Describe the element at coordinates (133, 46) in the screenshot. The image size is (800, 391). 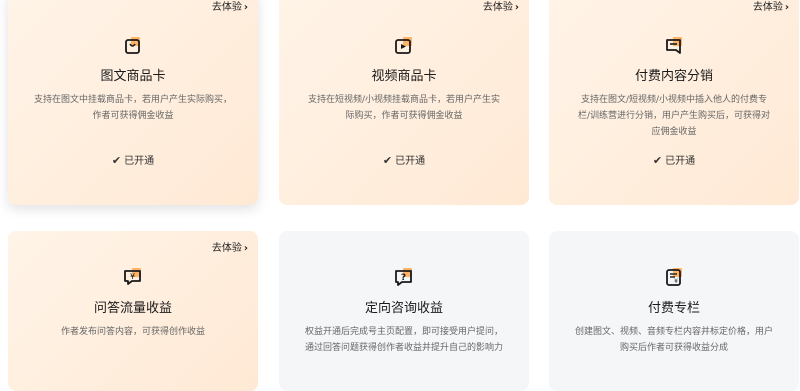
I see `shopping-bag-icon` at that location.